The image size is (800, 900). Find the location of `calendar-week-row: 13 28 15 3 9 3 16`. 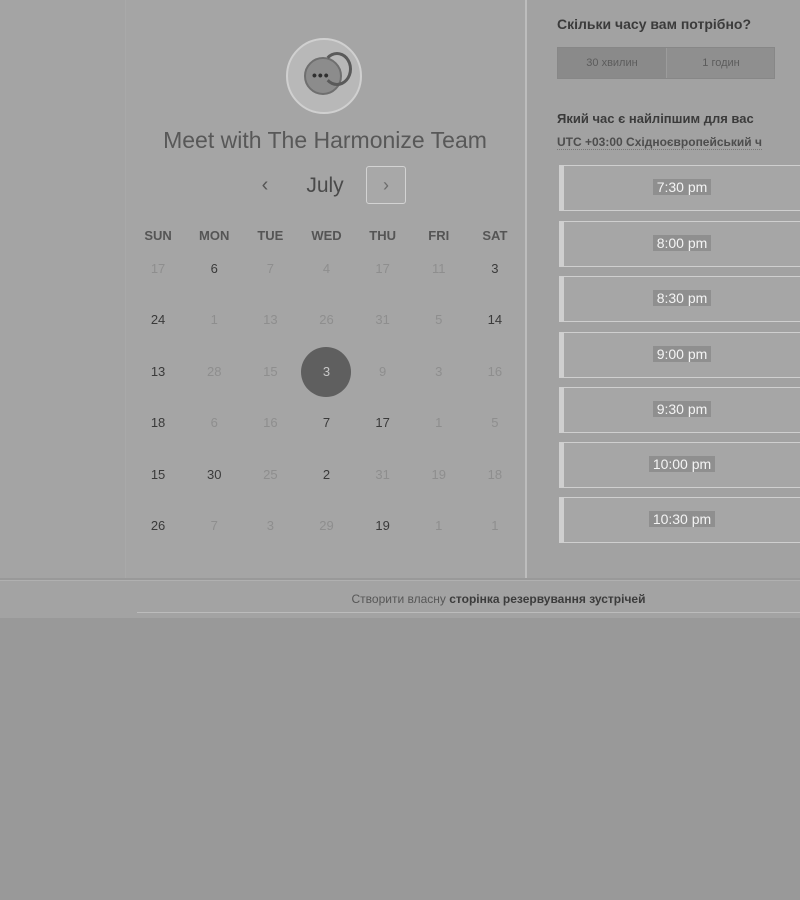

calendar-week-row: 13 28 15 3 9 3 16 is located at coordinates (326, 372).